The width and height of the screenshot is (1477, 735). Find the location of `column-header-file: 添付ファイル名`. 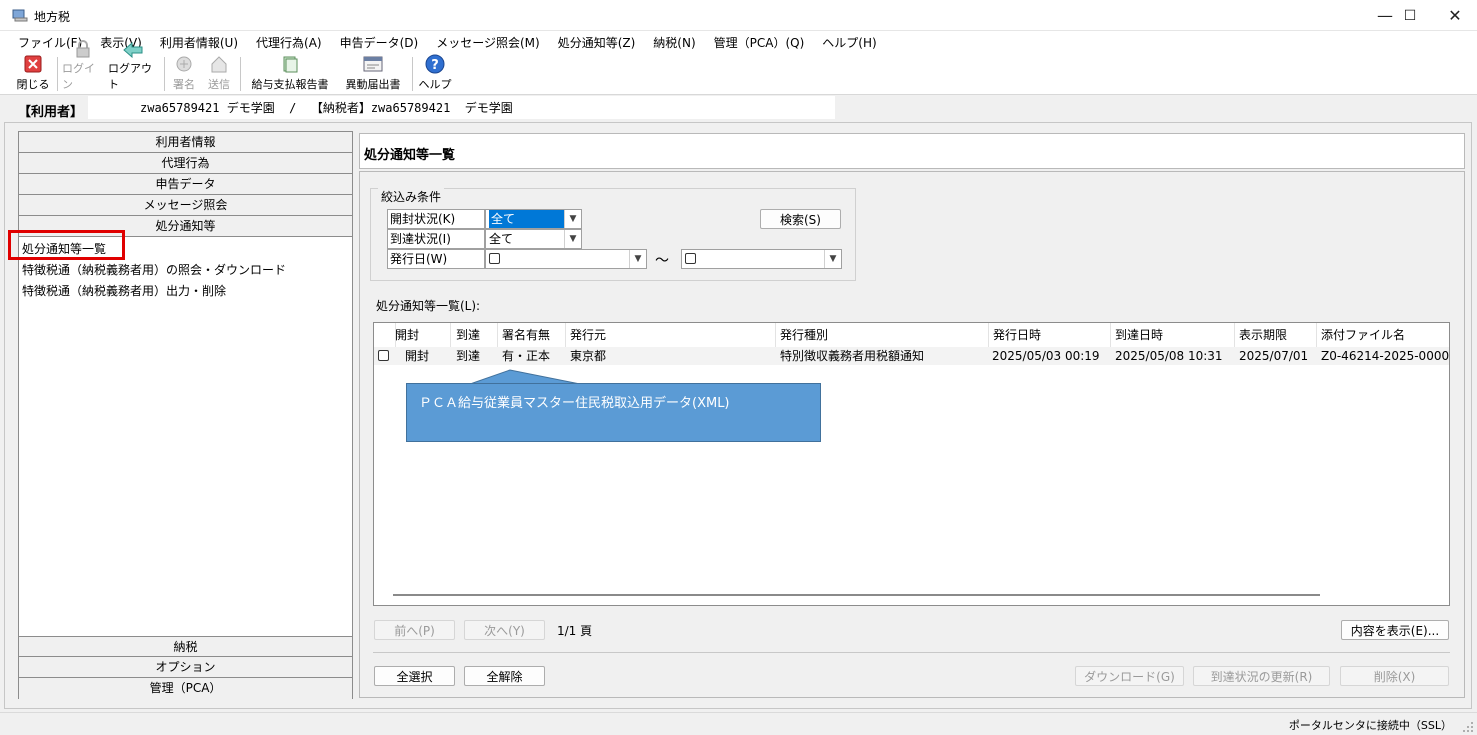

column-header-file: 添付ファイル名 is located at coordinates (1383, 335).